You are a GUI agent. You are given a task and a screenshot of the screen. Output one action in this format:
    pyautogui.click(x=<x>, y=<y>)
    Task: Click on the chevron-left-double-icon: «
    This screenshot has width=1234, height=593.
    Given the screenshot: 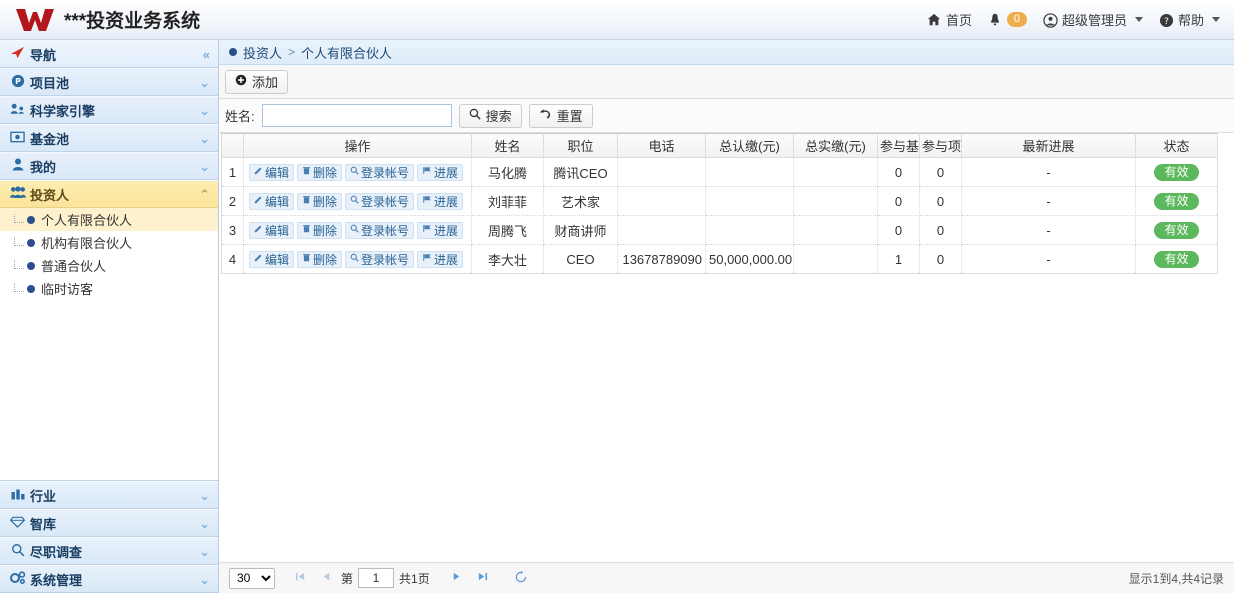 What is the action you would take?
    pyautogui.click(x=206, y=54)
    